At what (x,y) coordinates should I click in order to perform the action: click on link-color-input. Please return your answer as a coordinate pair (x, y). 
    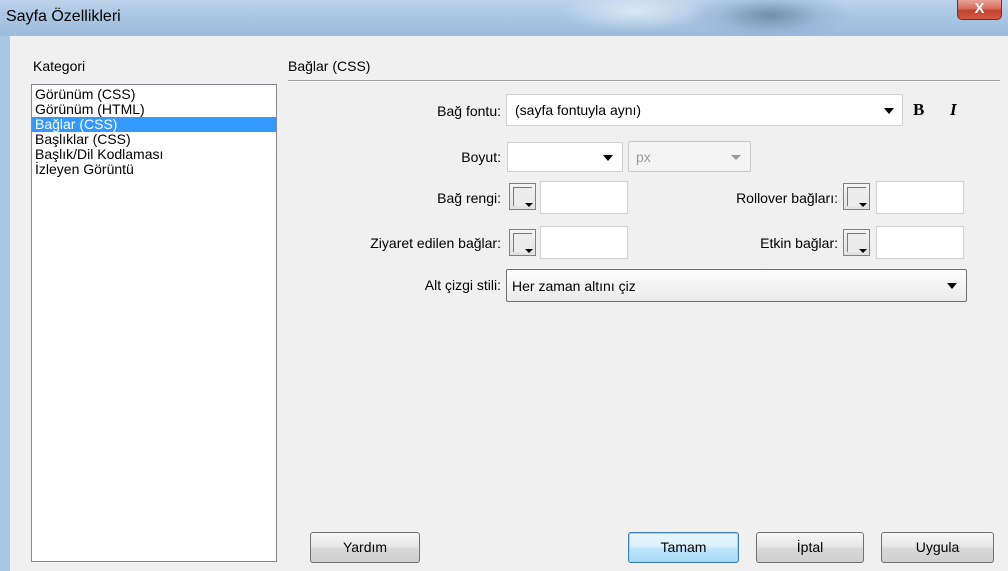
    Looking at the image, I should click on (584, 197).